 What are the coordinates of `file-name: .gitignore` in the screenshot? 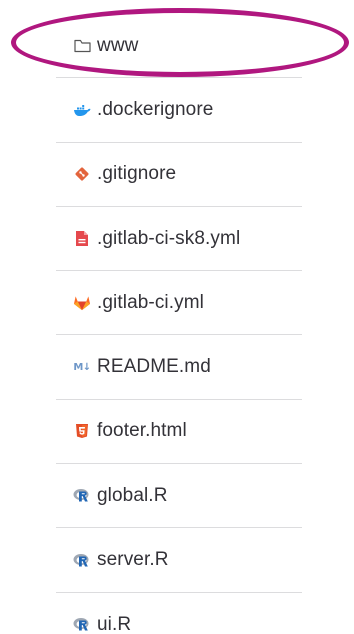 It's located at (137, 174).